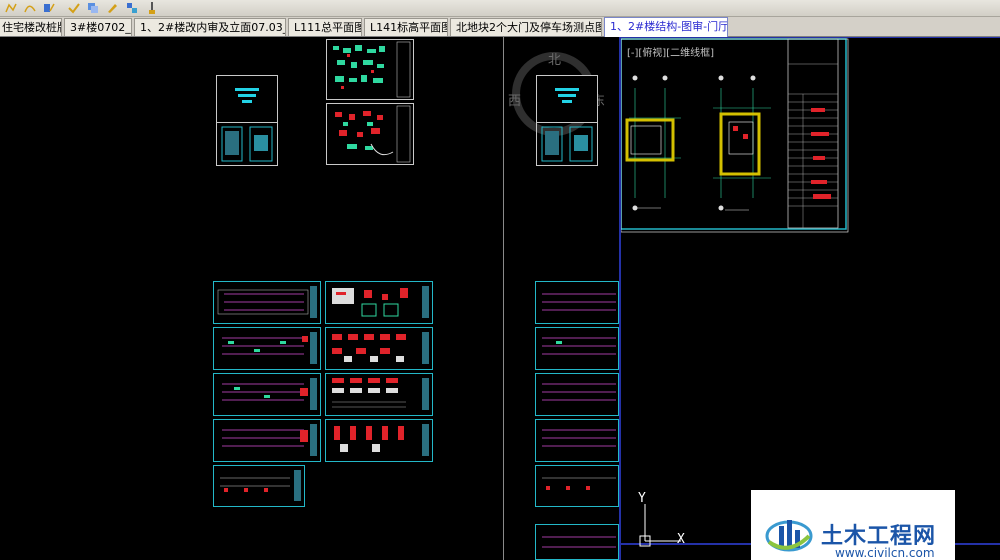 The width and height of the screenshot is (1000, 560). What do you see at coordinates (789, 536) in the screenshot?
I see `civil-logo-icon` at bounding box center [789, 536].